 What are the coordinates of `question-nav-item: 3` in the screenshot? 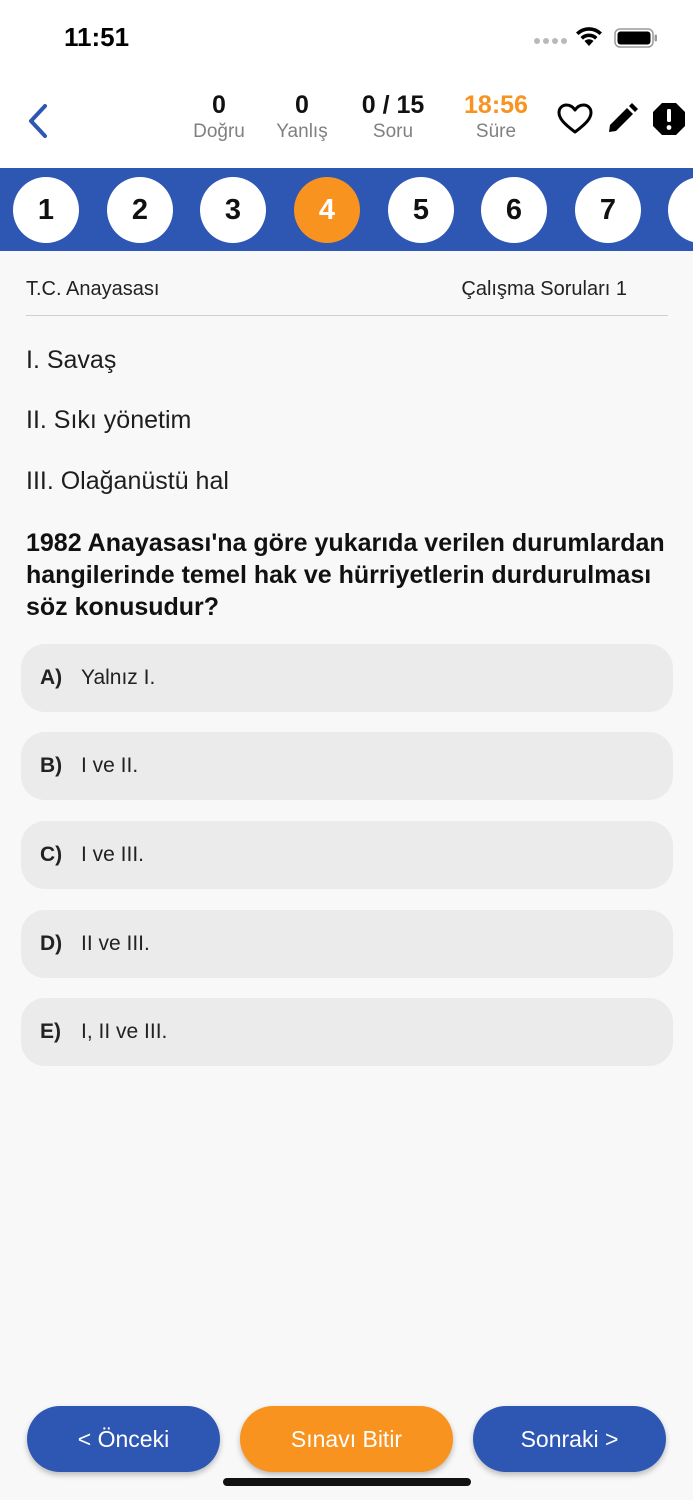 It's located at (233, 210).